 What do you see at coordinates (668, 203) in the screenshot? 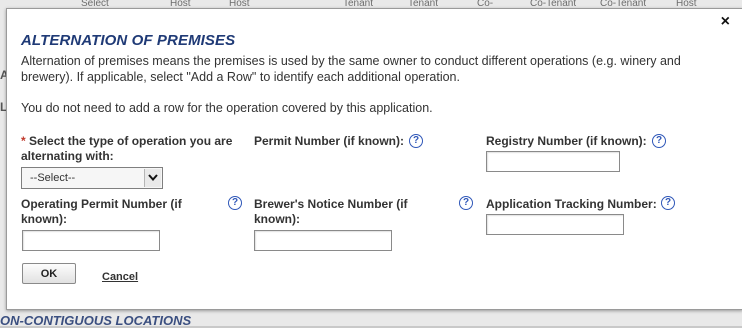
I see `application-tracking-help-icon: ?` at bounding box center [668, 203].